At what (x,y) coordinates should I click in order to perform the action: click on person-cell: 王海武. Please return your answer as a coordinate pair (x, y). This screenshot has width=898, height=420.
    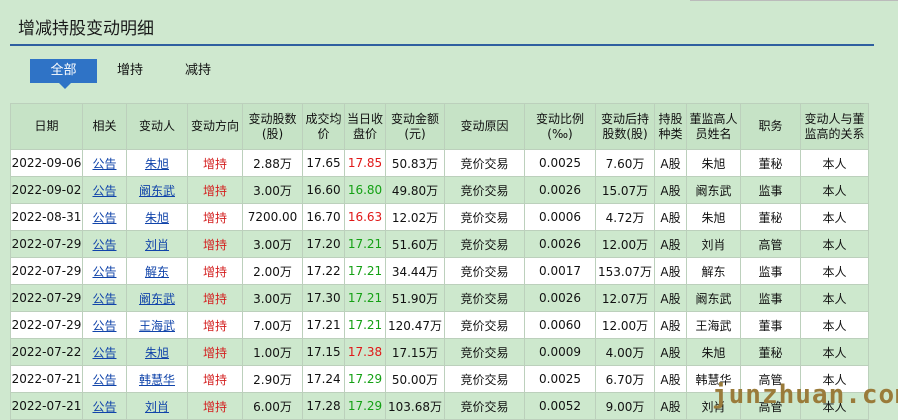
    Looking at the image, I should click on (157, 325).